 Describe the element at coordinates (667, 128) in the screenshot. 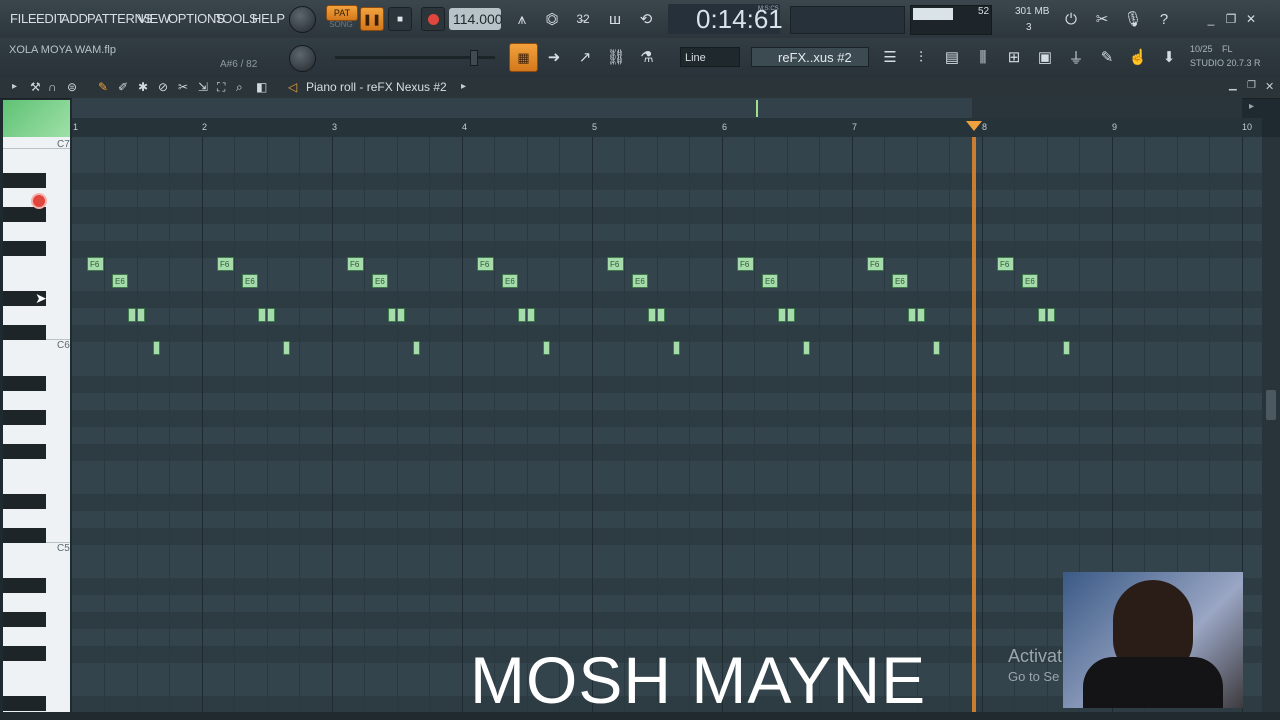

I see `timeline-ruler` at that location.